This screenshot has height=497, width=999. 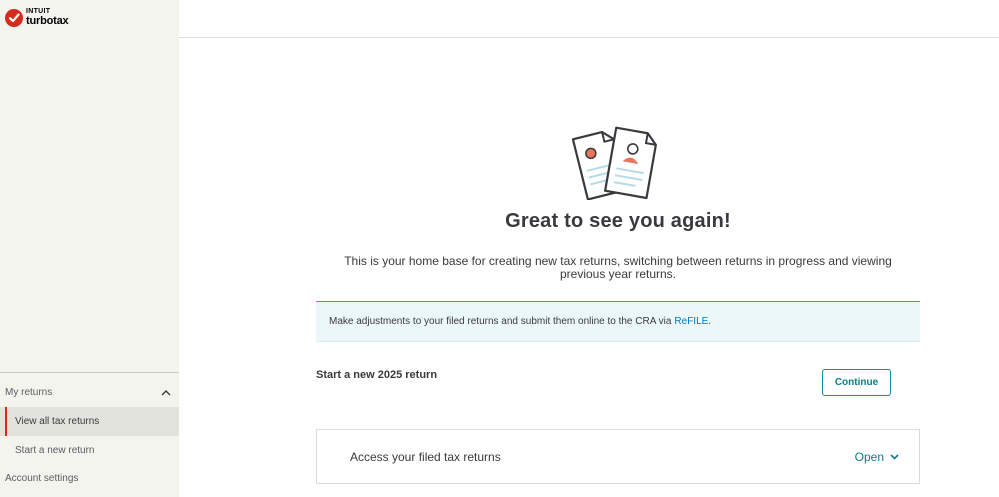 I want to click on tax-documents-illustration-icon, so click(x=616, y=165).